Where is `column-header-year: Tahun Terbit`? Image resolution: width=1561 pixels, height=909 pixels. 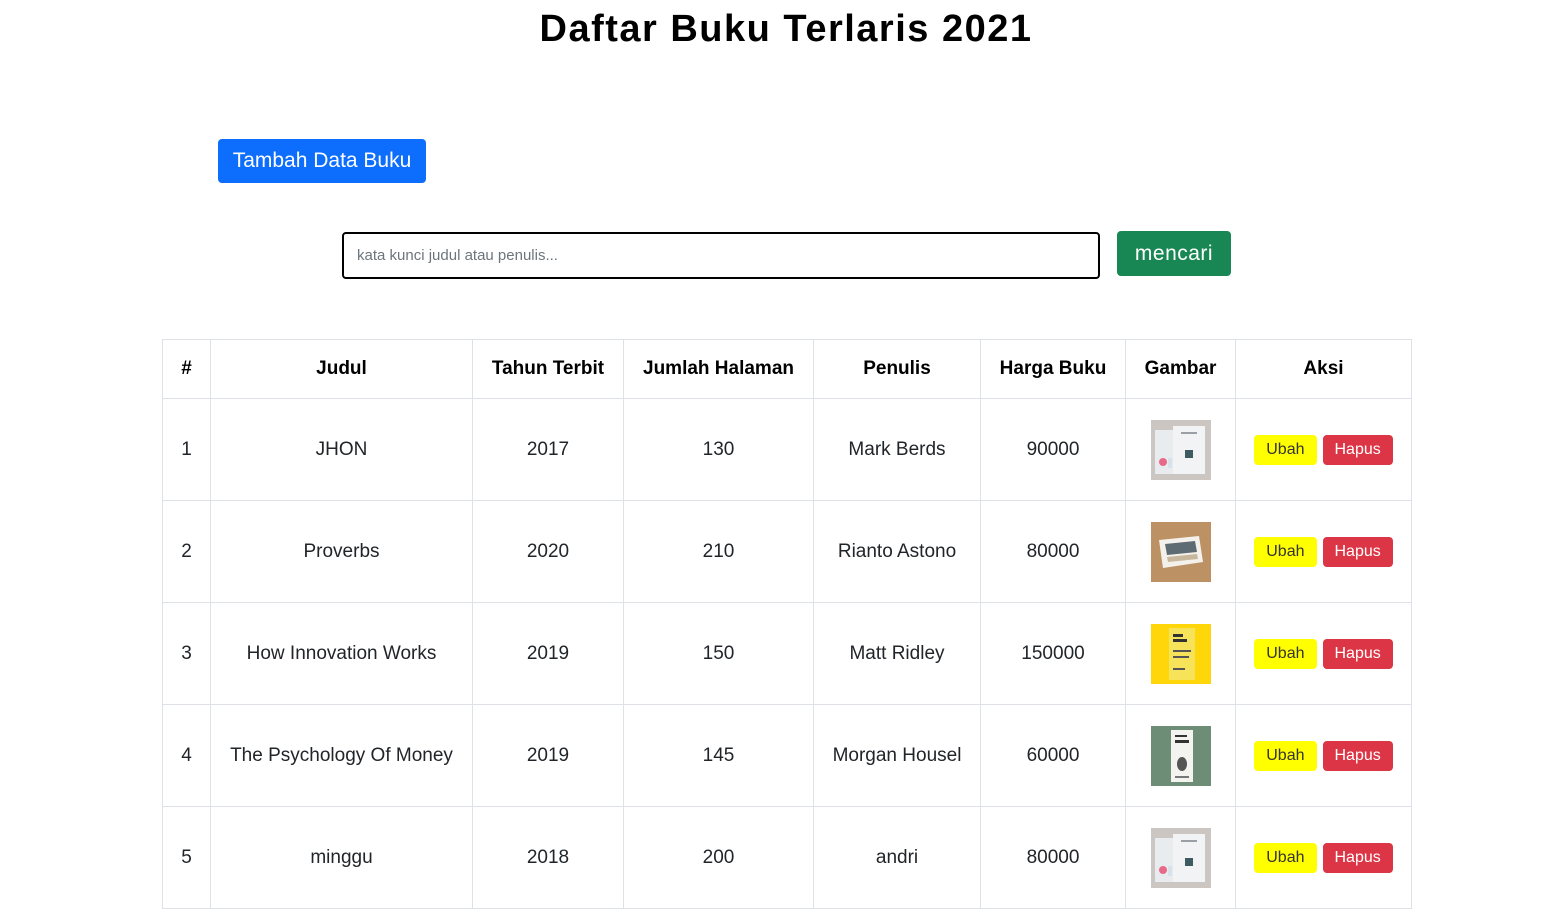
column-header-year: Tahun Terbit is located at coordinates (548, 369).